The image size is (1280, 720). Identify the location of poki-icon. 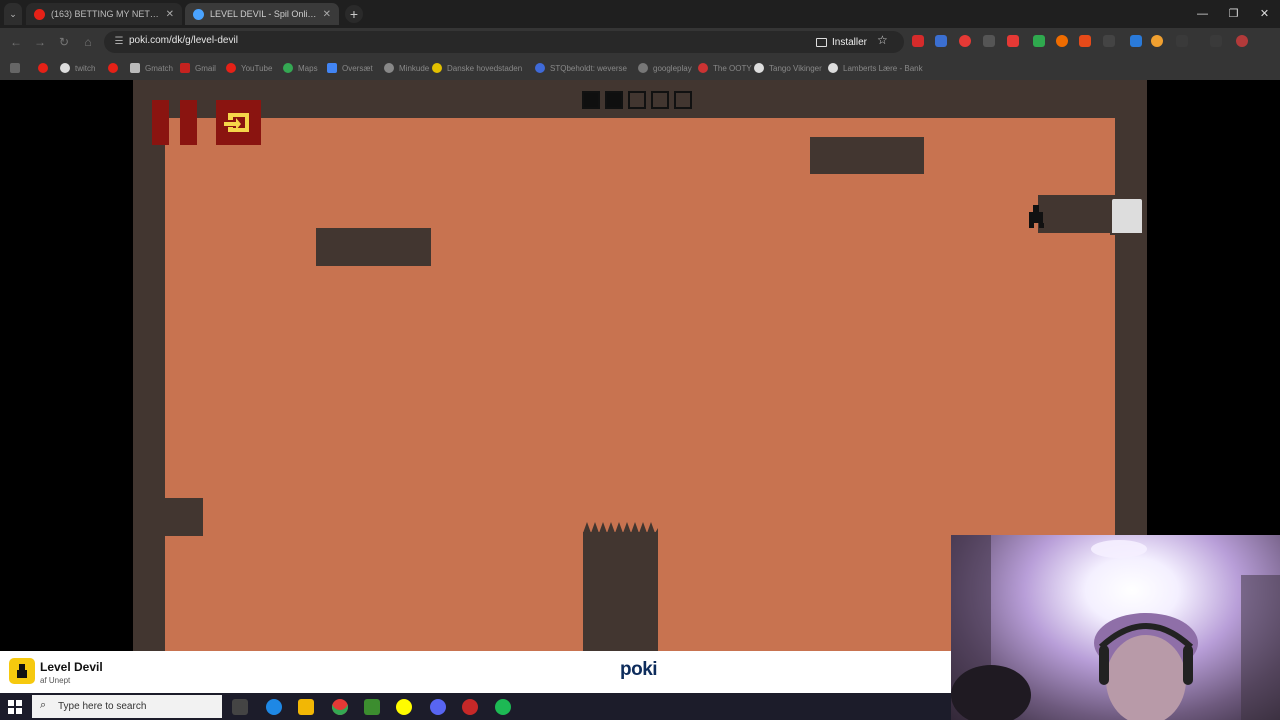
(198, 14).